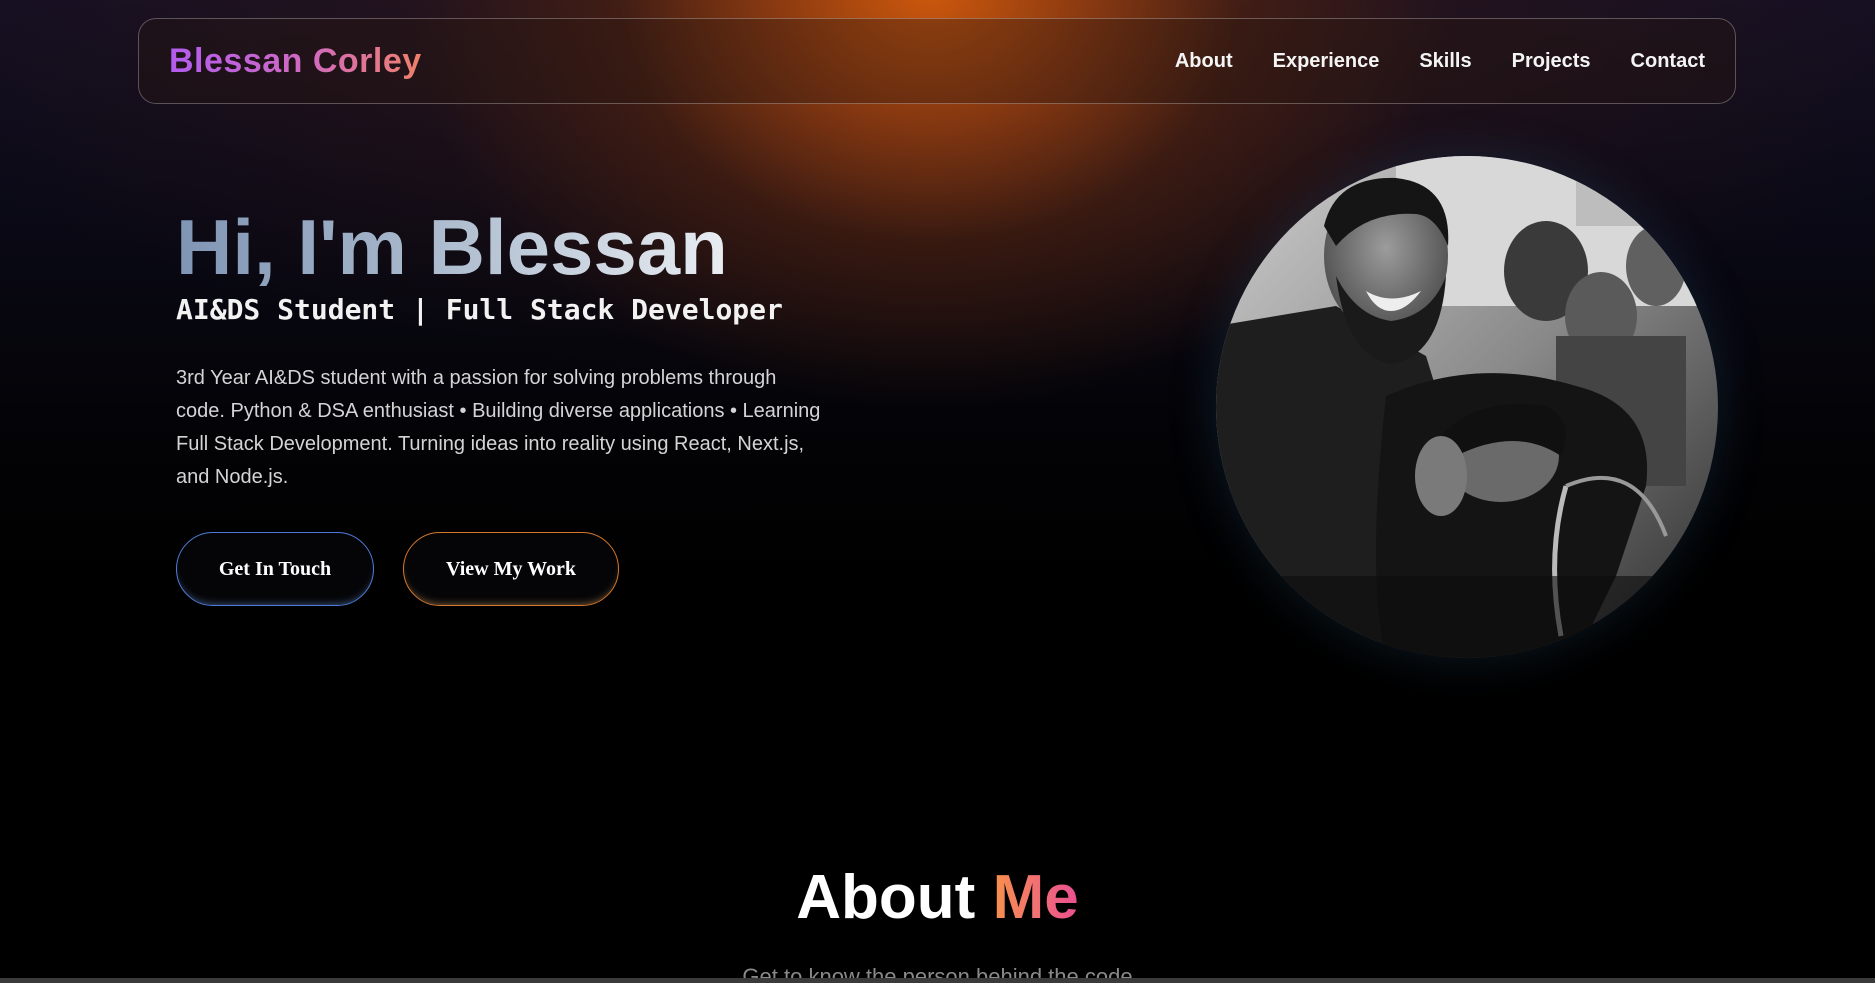 This screenshot has height=983, width=1875. What do you see at coordinates (511, 569) in the screenshot?
I see `view-my-work-button: View My Work` at bounding box center [511, 569].